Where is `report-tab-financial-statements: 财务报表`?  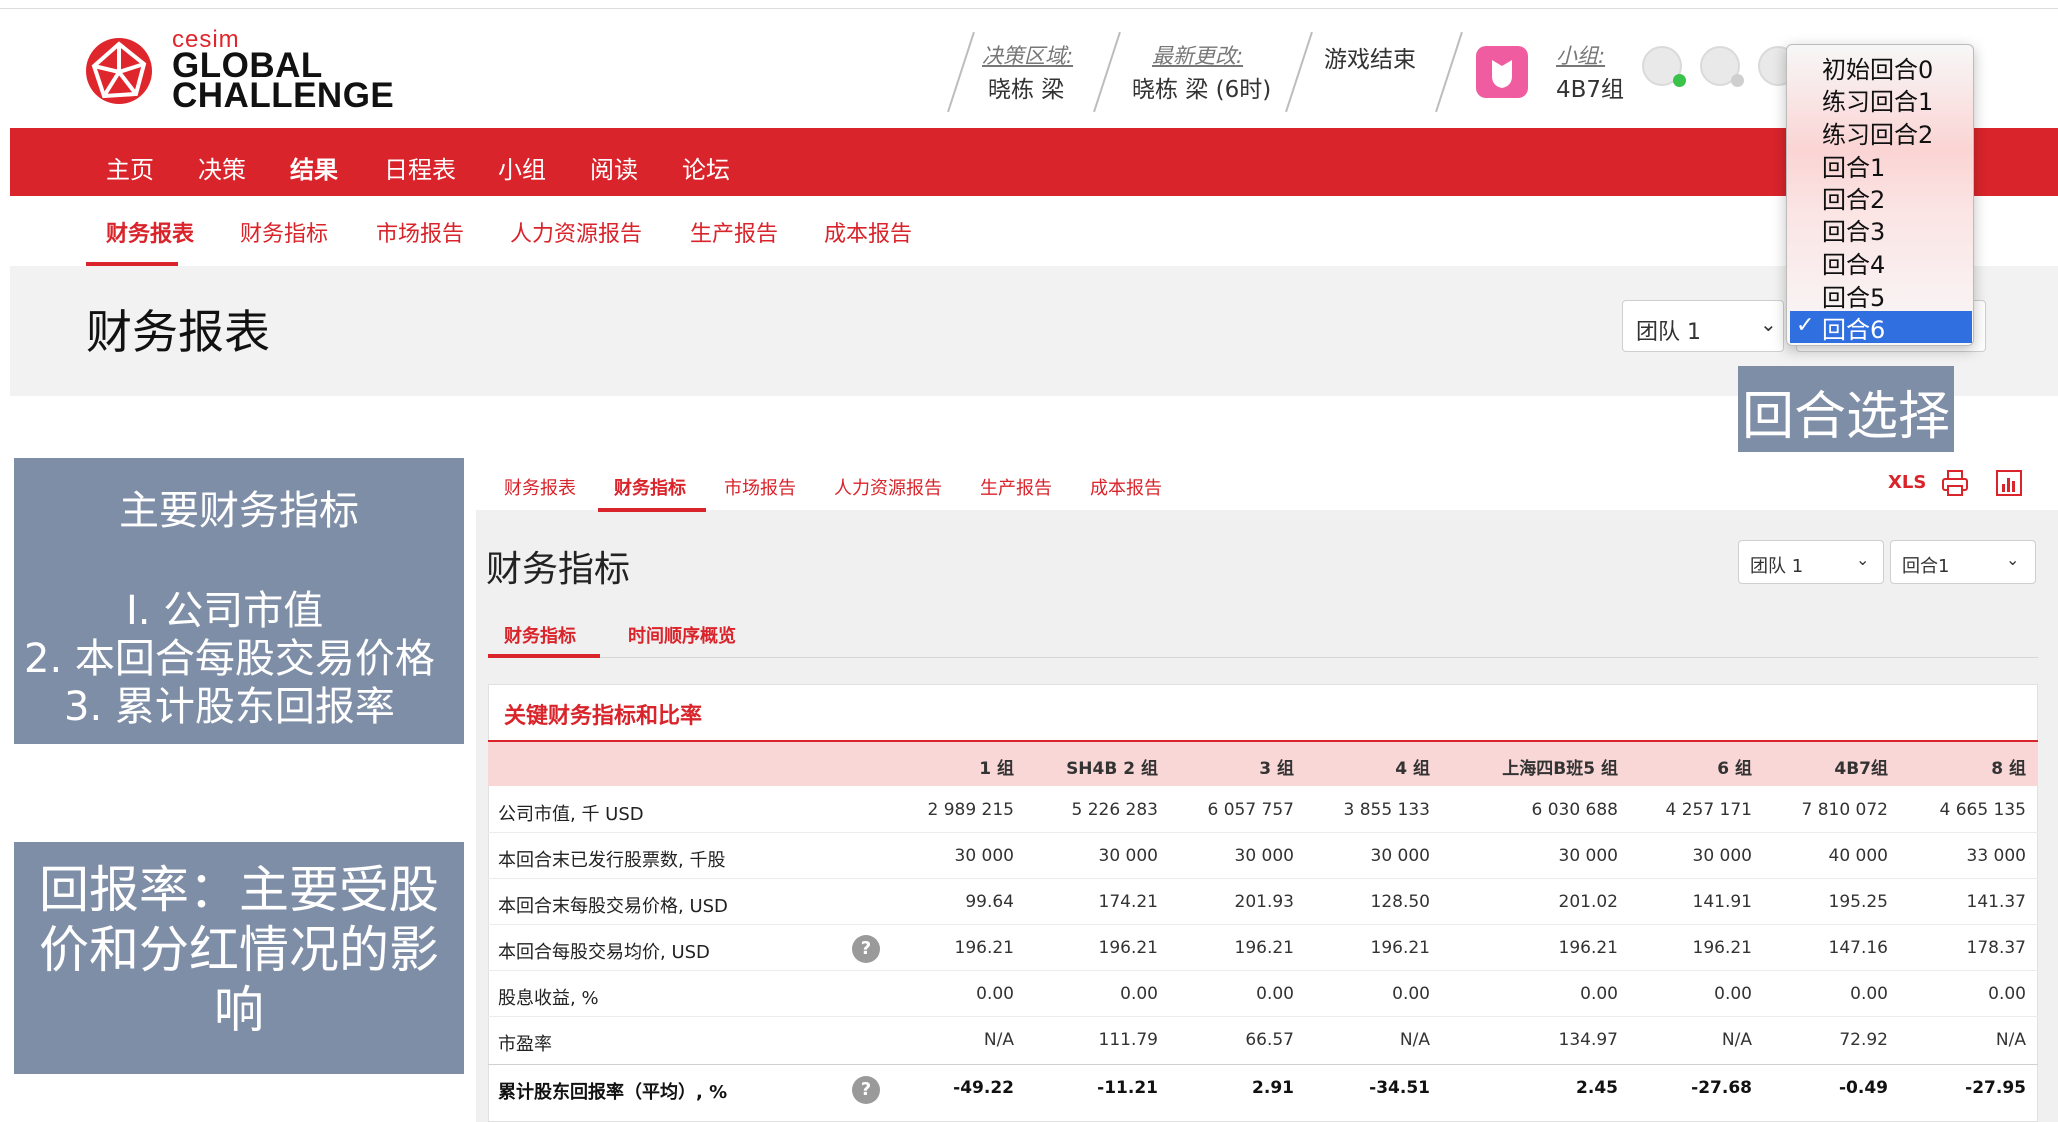 report-tab-financial-statements: 财务报表 is located at coordinates (540, 487).